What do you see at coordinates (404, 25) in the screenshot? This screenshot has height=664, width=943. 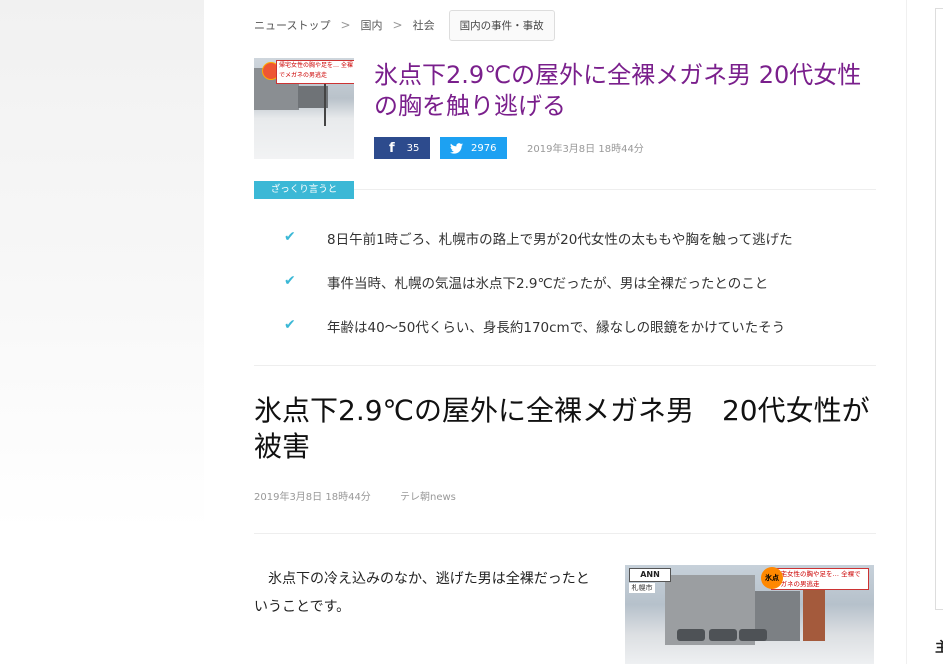 I see `breadcrumb: ニューストップ > 国内 > 社会 国内の事件・事故` at bounding box center [404, 25].